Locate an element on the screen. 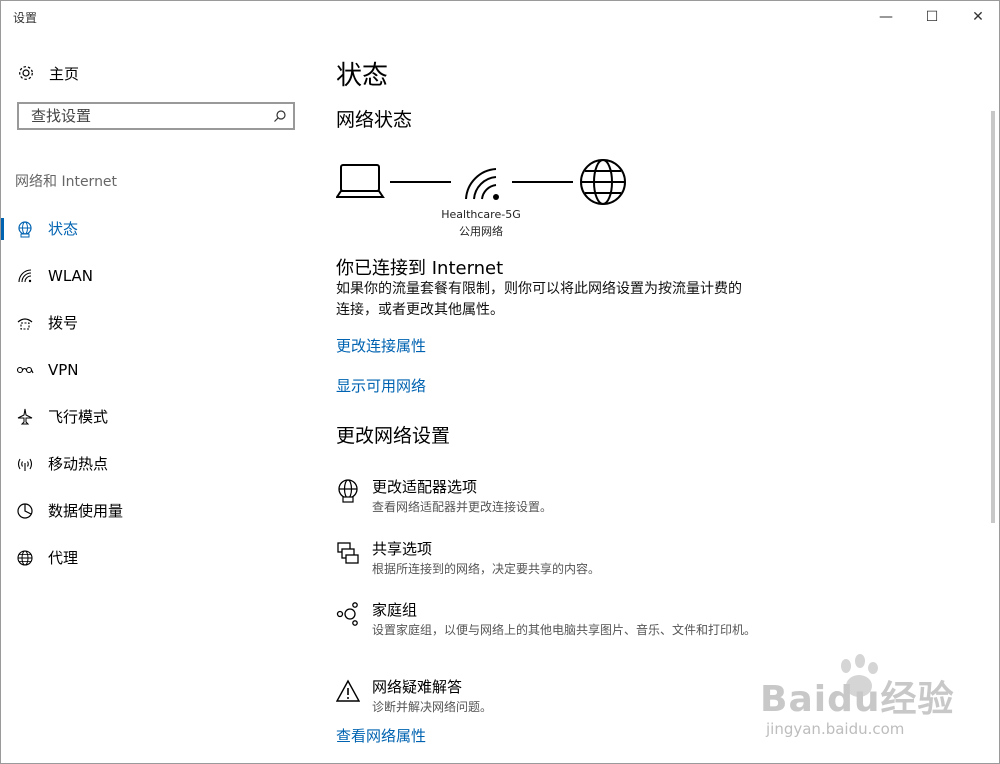 The height and width of the screenshot is (764, 1000). home-label: 主页 is located at coordinates (64, 73).